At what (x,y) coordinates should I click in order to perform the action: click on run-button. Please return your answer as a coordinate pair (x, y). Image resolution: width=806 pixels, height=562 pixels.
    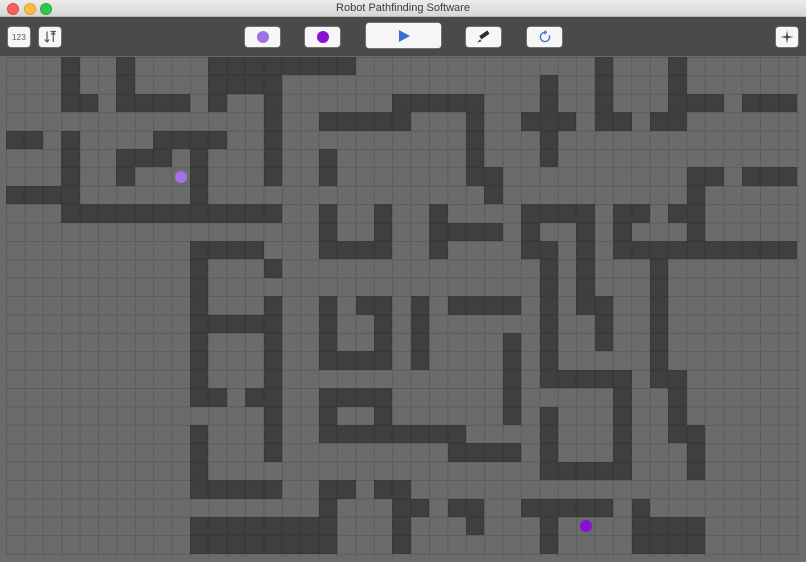
    Looking at the image, I should click on (403, 35).